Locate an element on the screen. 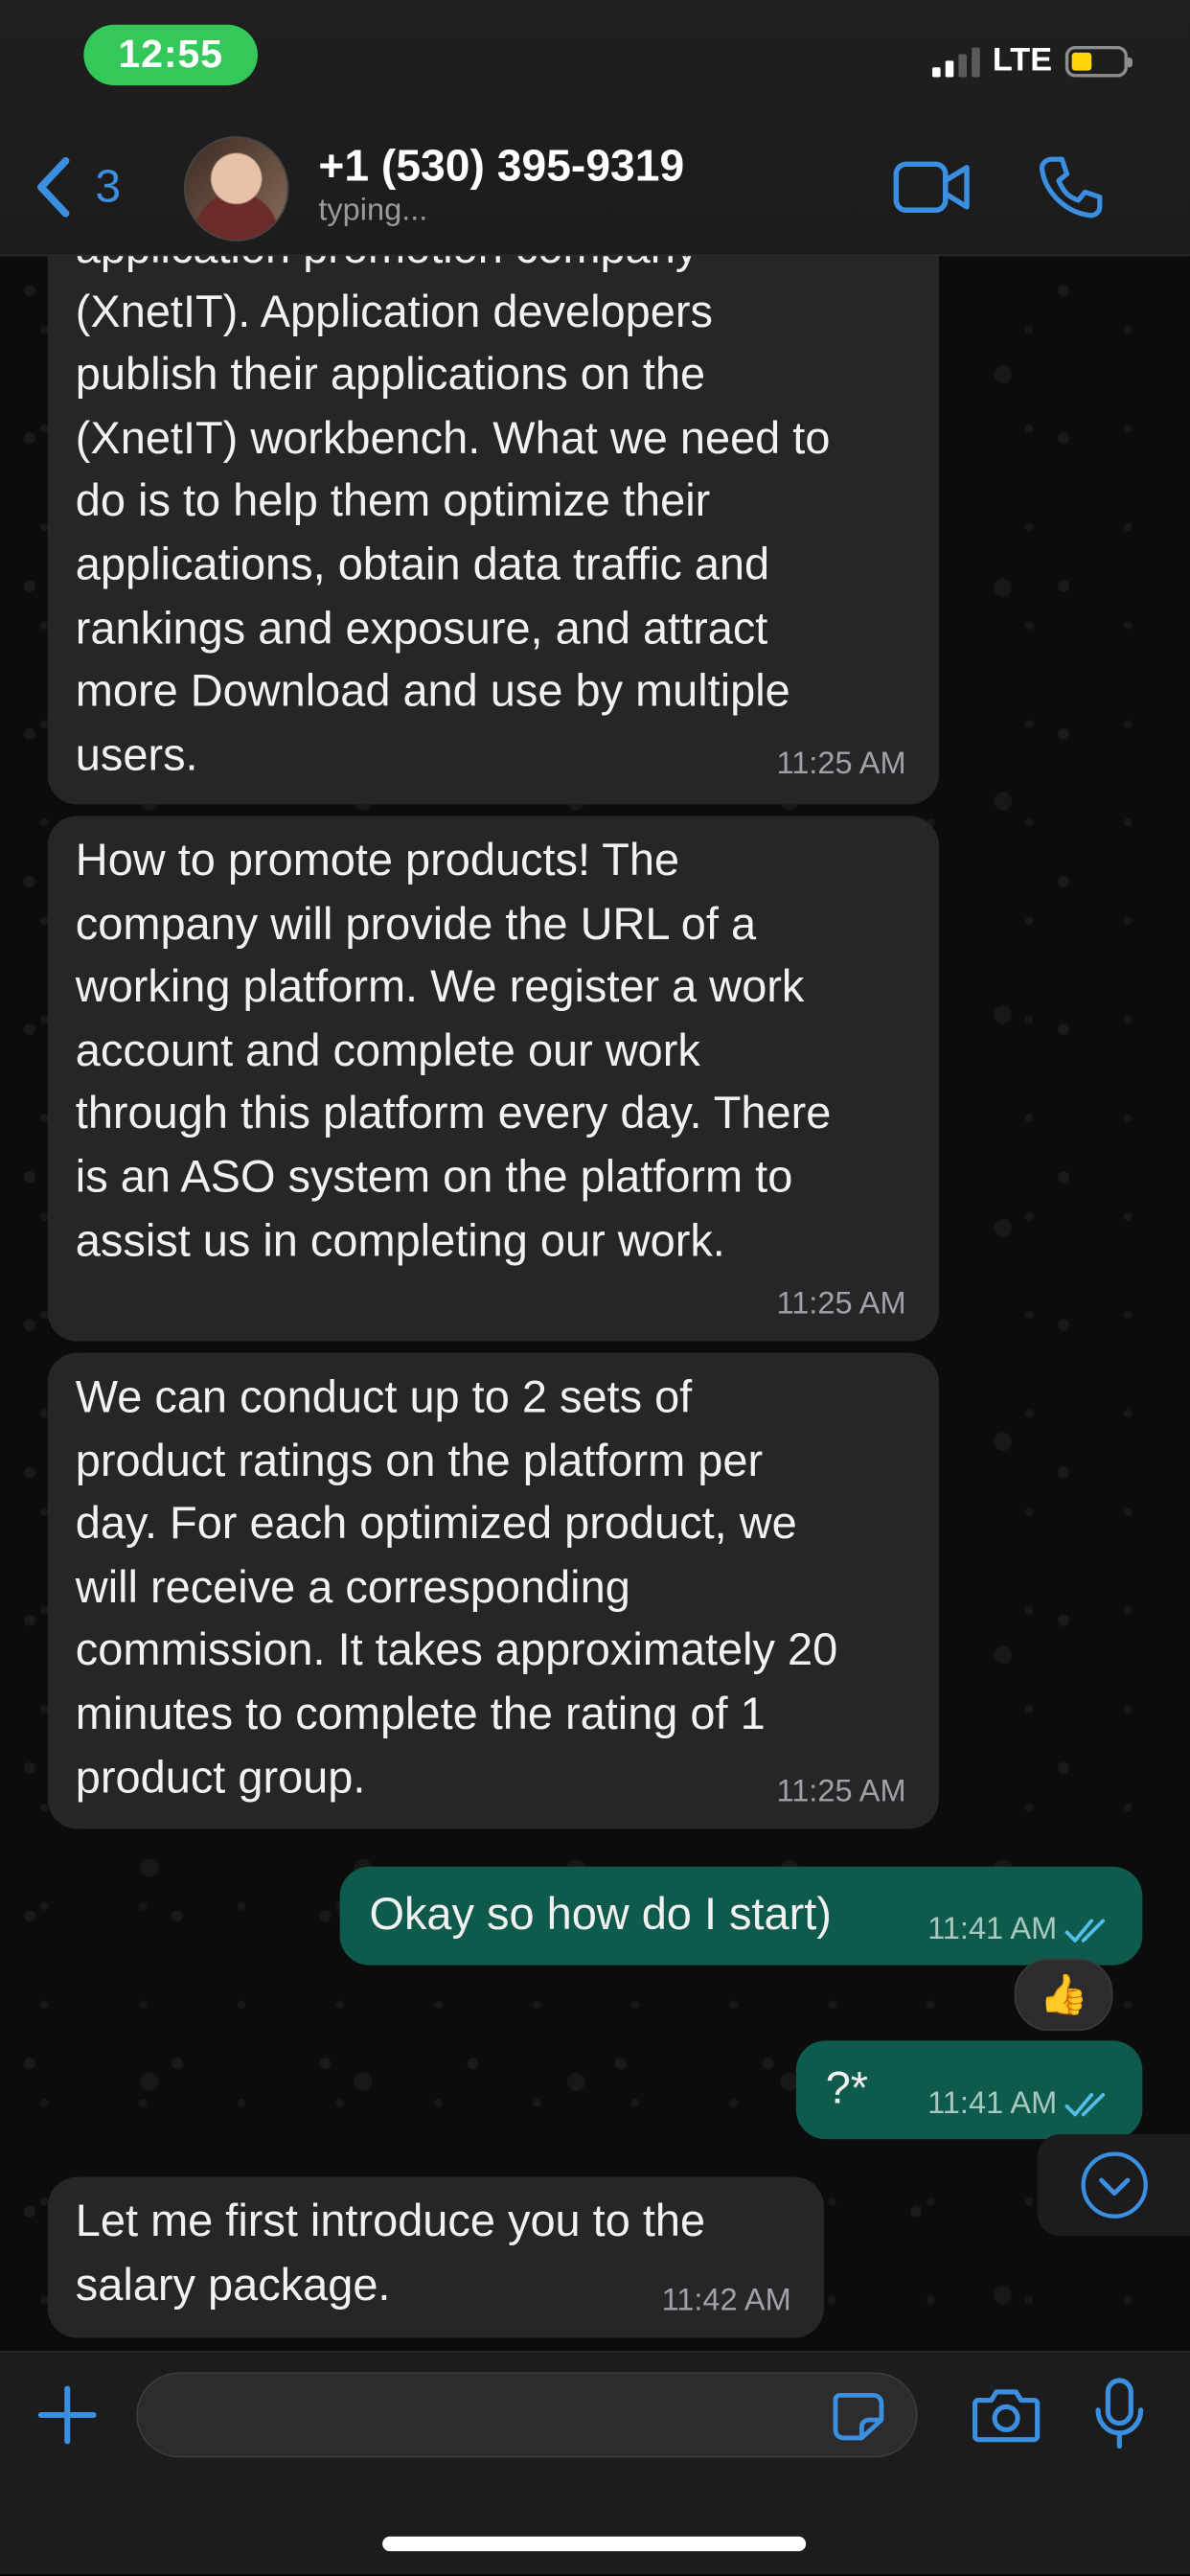  status-indicators: LTE is located at coordinates (1032, 61).